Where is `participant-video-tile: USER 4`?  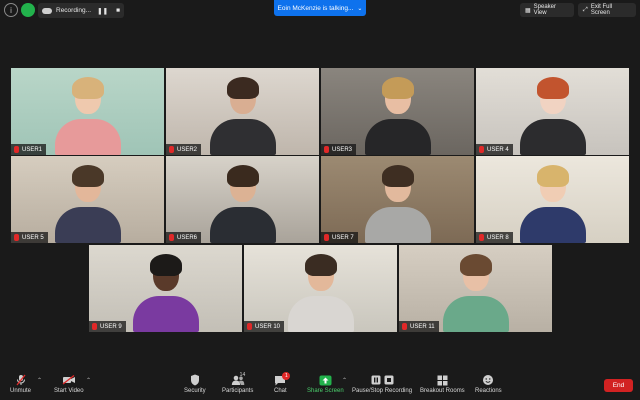
participant-video-tile: USER 4 is located at coordinates (552, 111).